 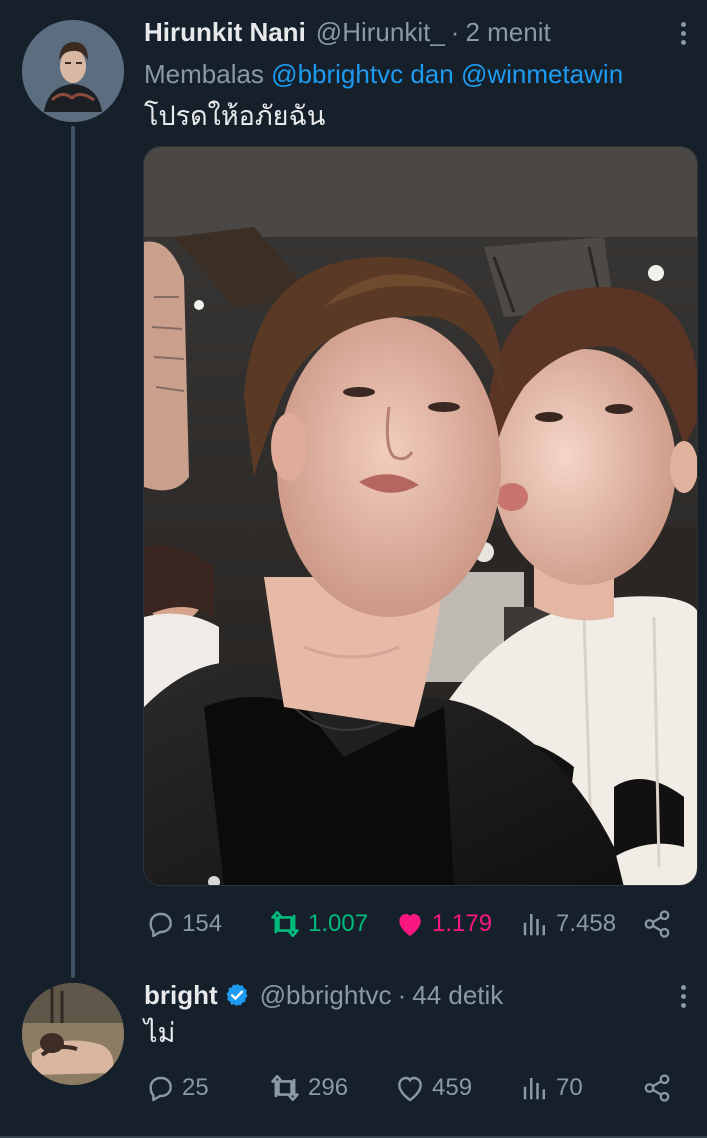 I want to click on replying-to: Membalas @bbrightvc dan @winmetawin, so click(x=383, y=74).